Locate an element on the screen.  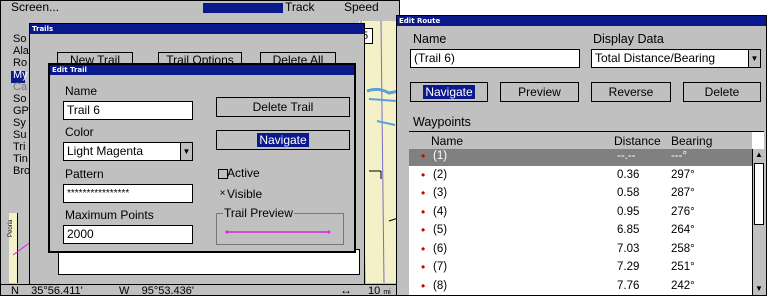
waypoints-header: Name Distance Bearing is located at coordinates (580, 140).